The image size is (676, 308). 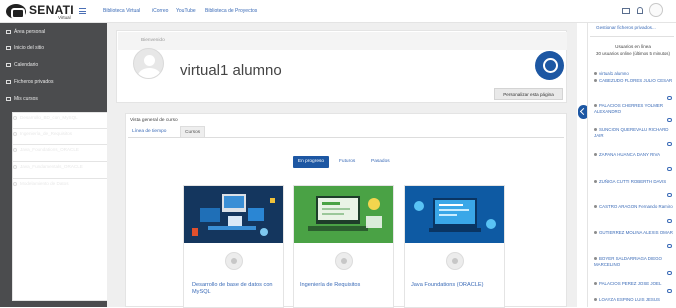 What do you see at coordinates (346, 137) in the screenshot?
I see `tab-divider` at bounding box center [346, 137].